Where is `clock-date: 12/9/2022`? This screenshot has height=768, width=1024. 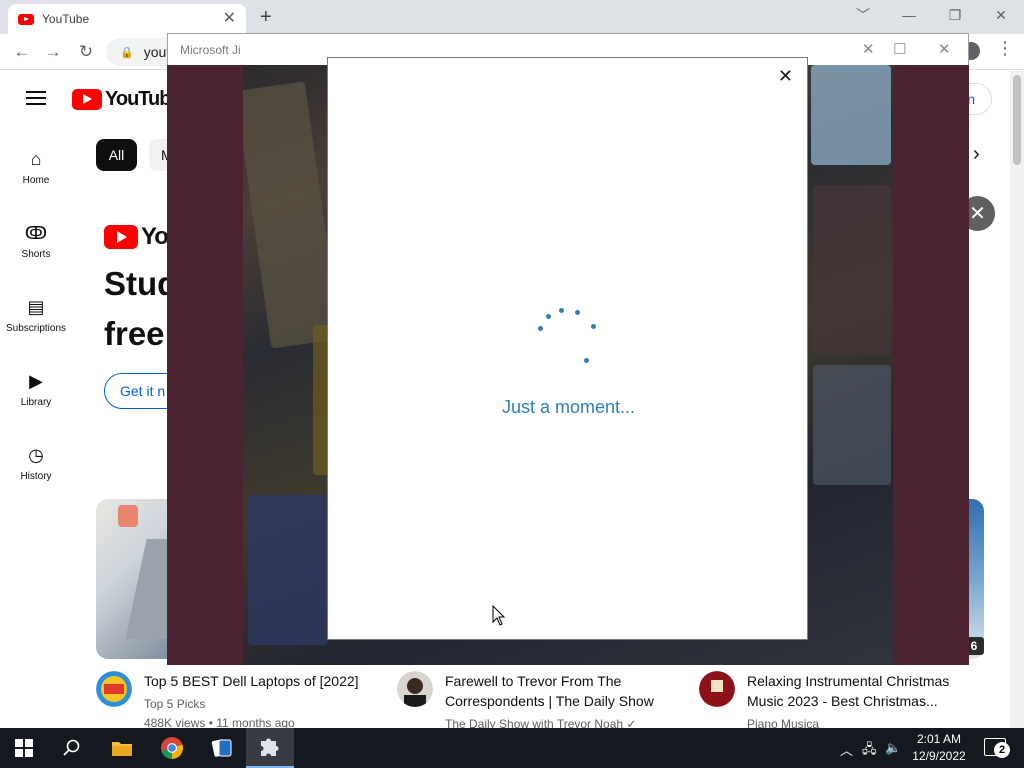
clock-date: 12/9/2022 is located at coordinates (939, 756).